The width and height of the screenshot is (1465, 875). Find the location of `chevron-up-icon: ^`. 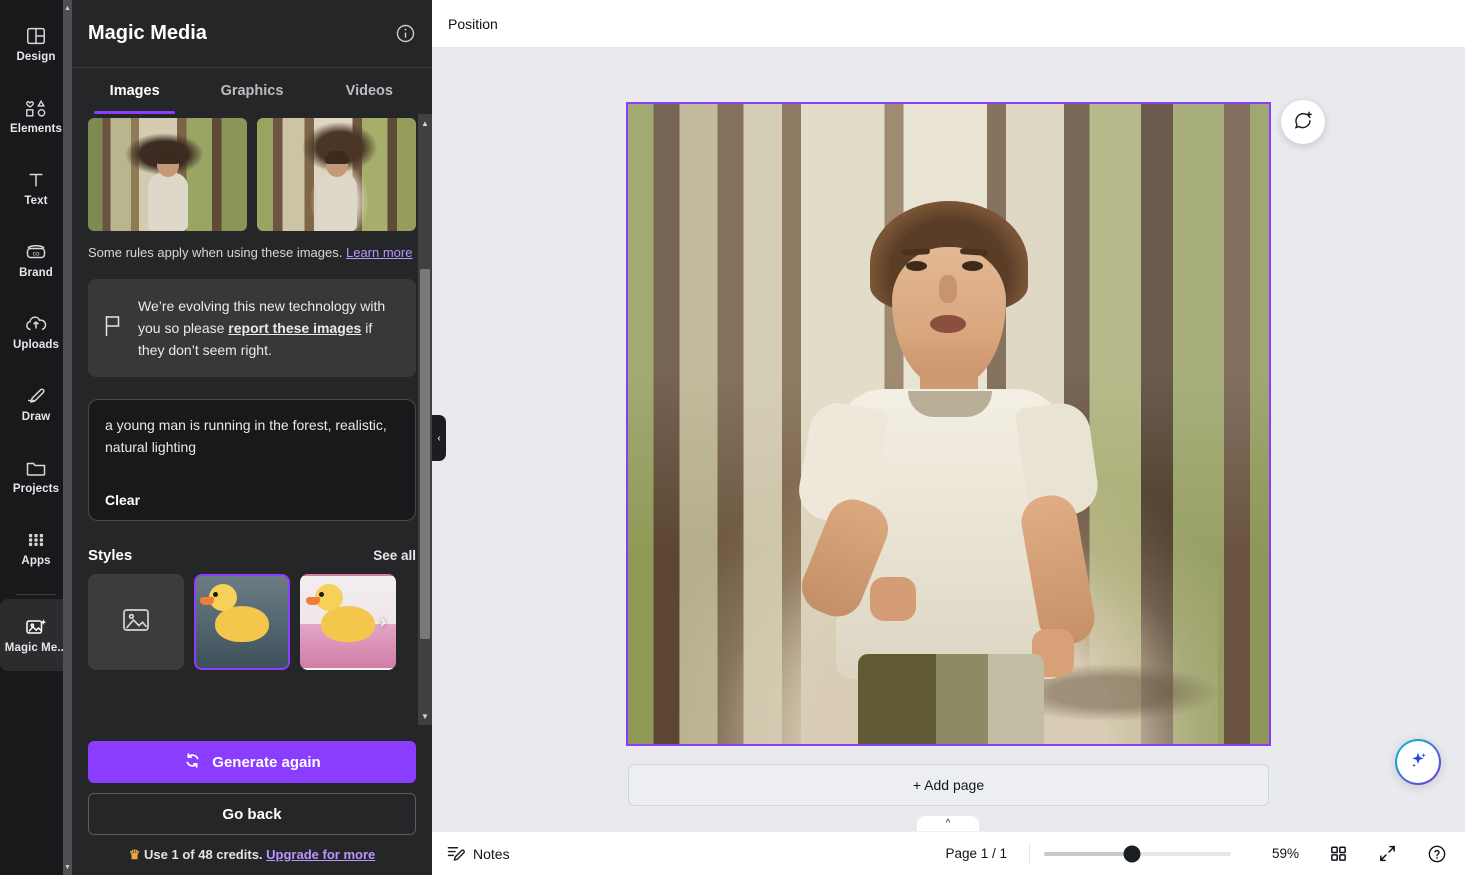

chevron-up-icon: ^ is located at coordinates (948, 823).